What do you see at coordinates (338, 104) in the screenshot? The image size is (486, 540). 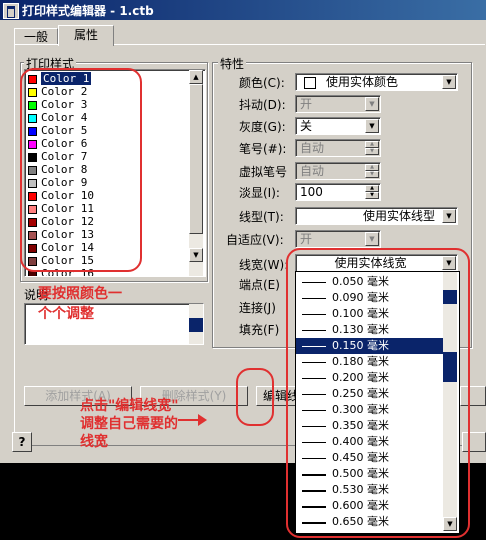 I see `dither-select: 开 ▼` at bounding box center [338, 104].